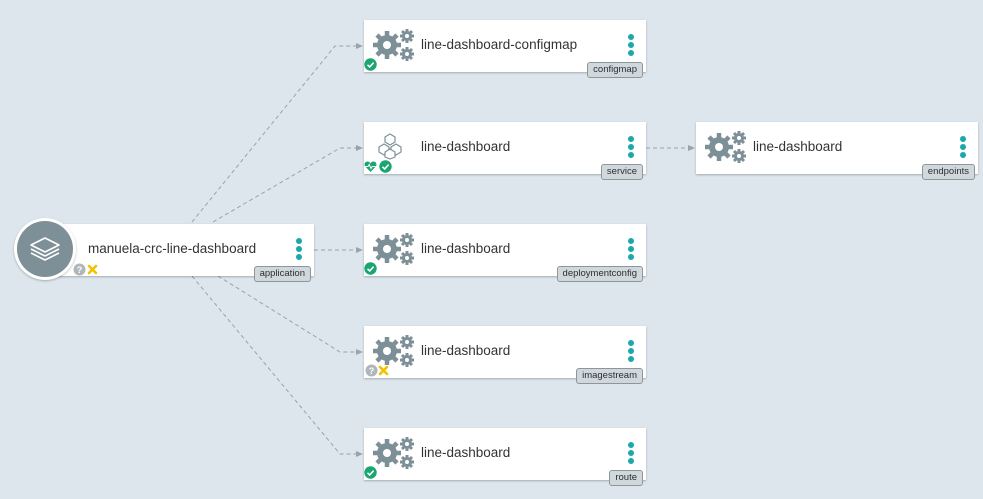 The height and width of the screenshot is (499, 983). I want to click on application-title: manuela-crc-line-dashboard, so click(172, 248).